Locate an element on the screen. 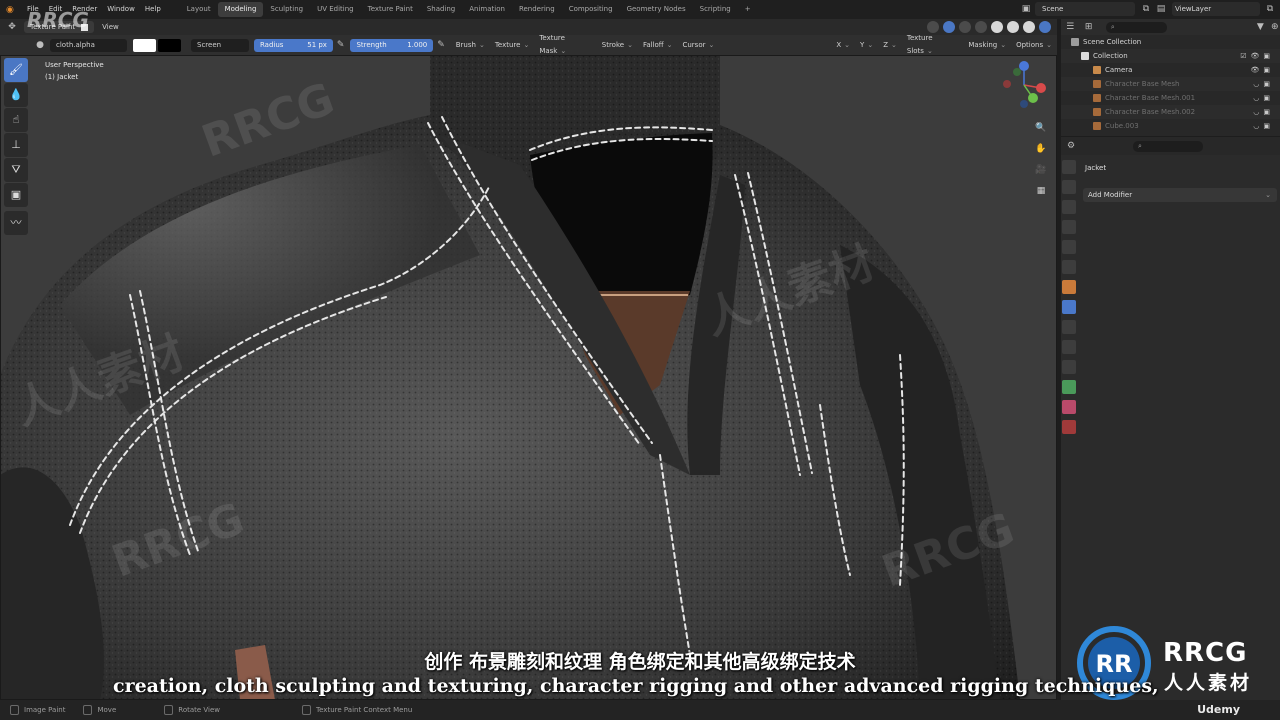 This screenshot has width=1280, height=720. ortho-grid-icon: ▦ is located at coordinates (1041, 191).